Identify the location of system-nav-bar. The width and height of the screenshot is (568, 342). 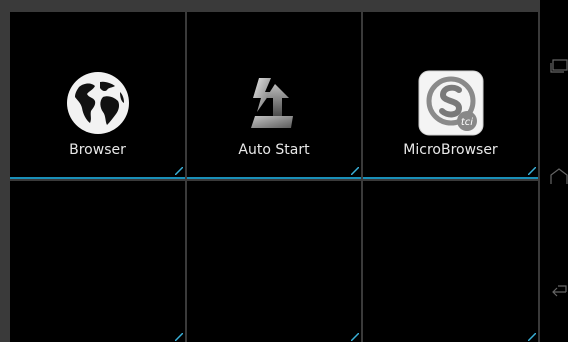
(554, 171).